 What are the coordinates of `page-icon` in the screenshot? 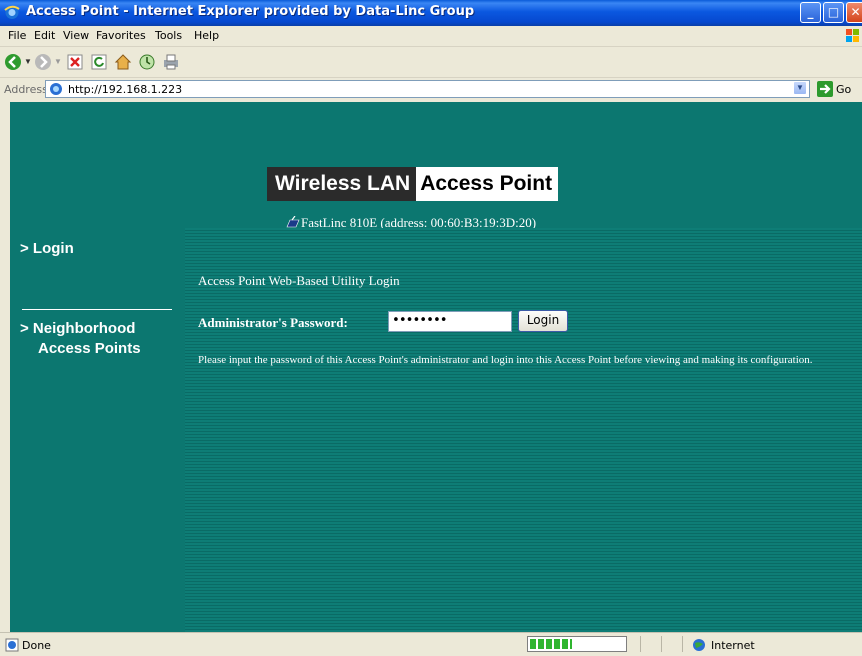 It's located at (56, 89).